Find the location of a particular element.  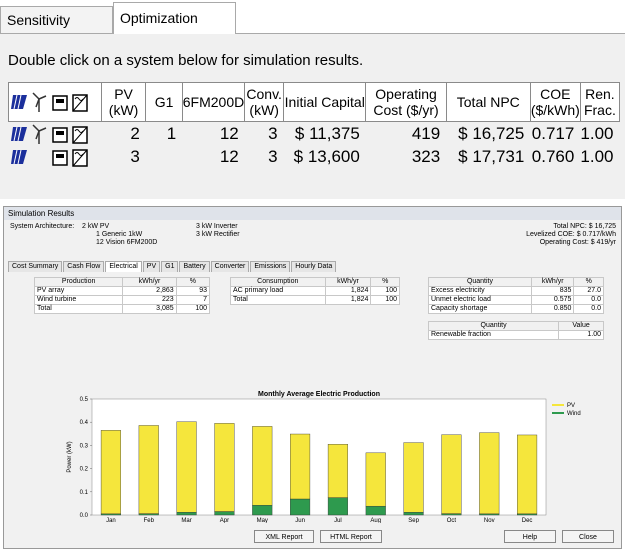

bar-wind-apr is located at coordinates (224, 513).